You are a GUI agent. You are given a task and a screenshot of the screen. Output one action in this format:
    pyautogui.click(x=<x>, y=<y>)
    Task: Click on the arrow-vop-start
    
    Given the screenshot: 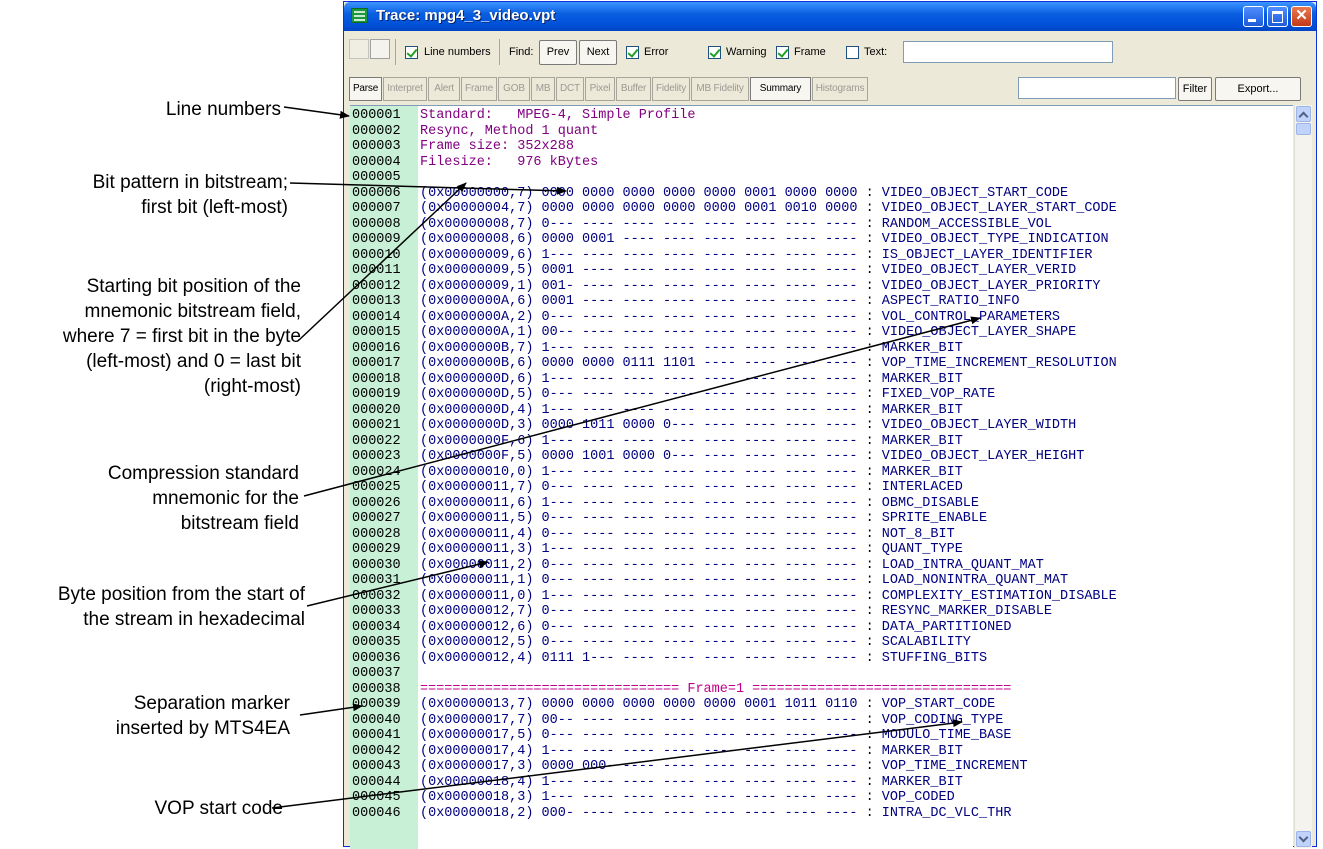 What is the action you would take?
    pyautogui.click(x=617, y=764)
    